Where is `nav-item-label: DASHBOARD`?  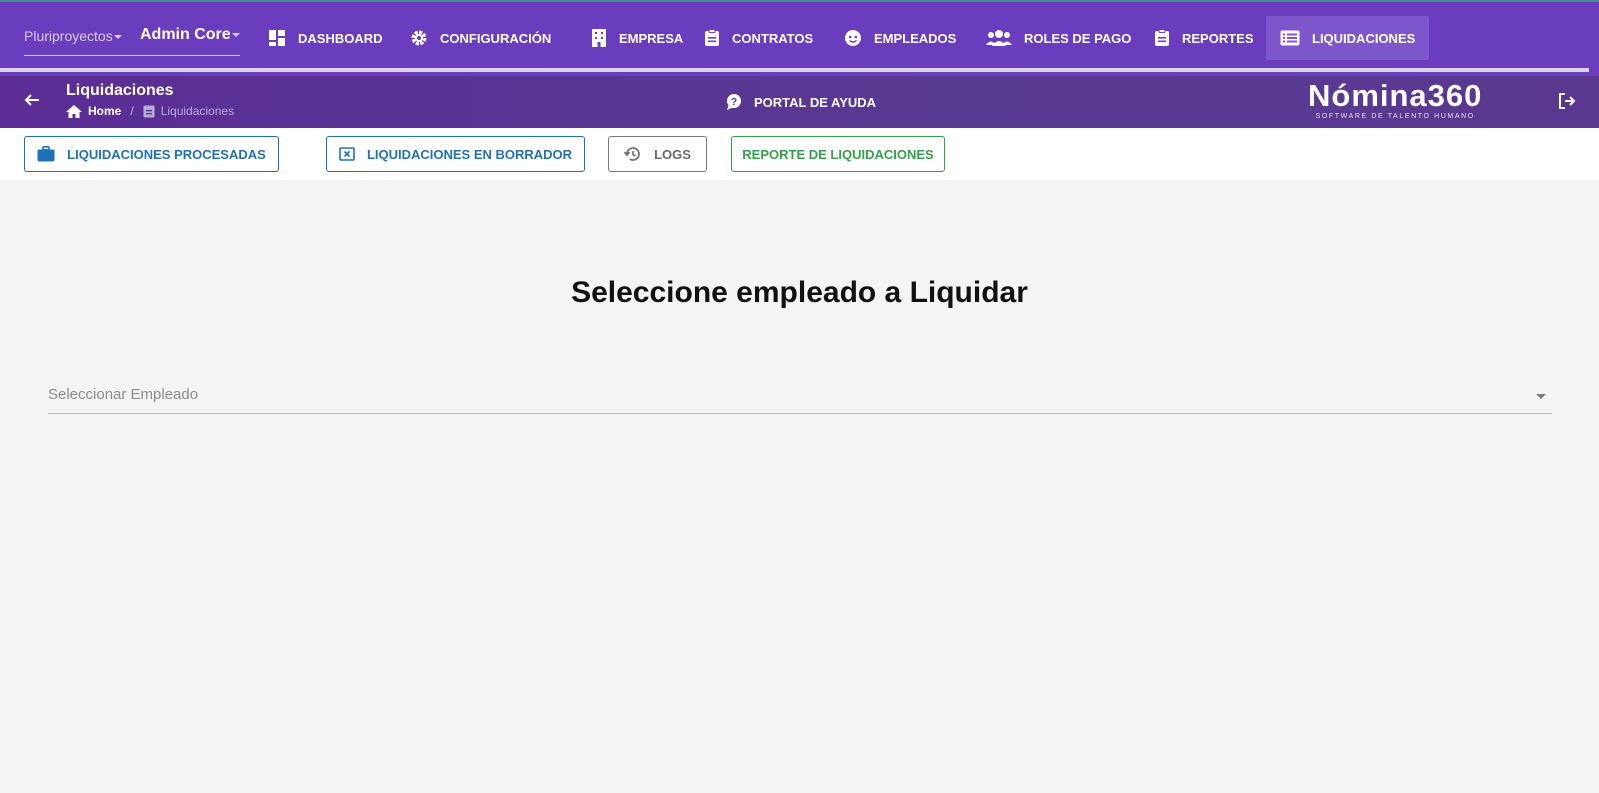
nav-item-label: DASHBOARD is located at coordinates (340, 38).